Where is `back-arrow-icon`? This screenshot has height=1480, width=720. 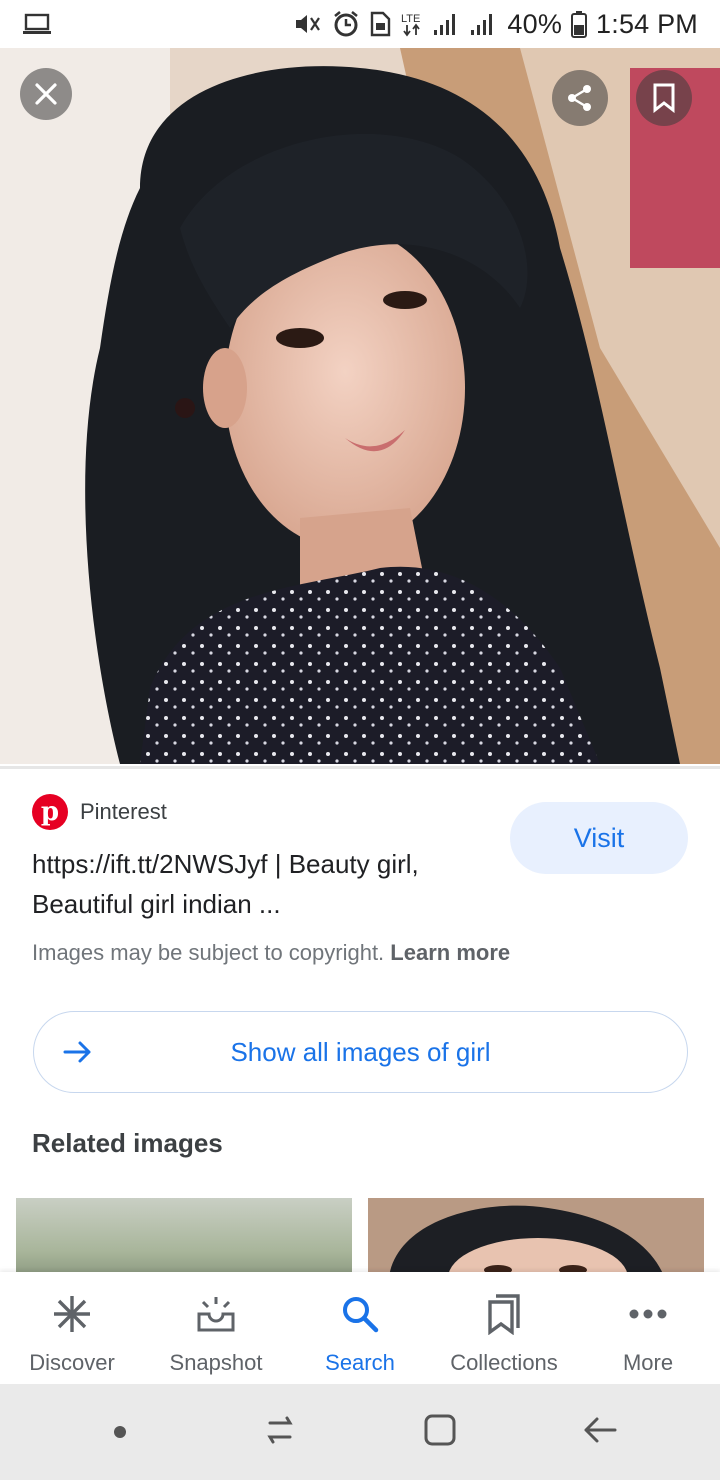
back-arrow-icon is located at coordinates (600, 1432).